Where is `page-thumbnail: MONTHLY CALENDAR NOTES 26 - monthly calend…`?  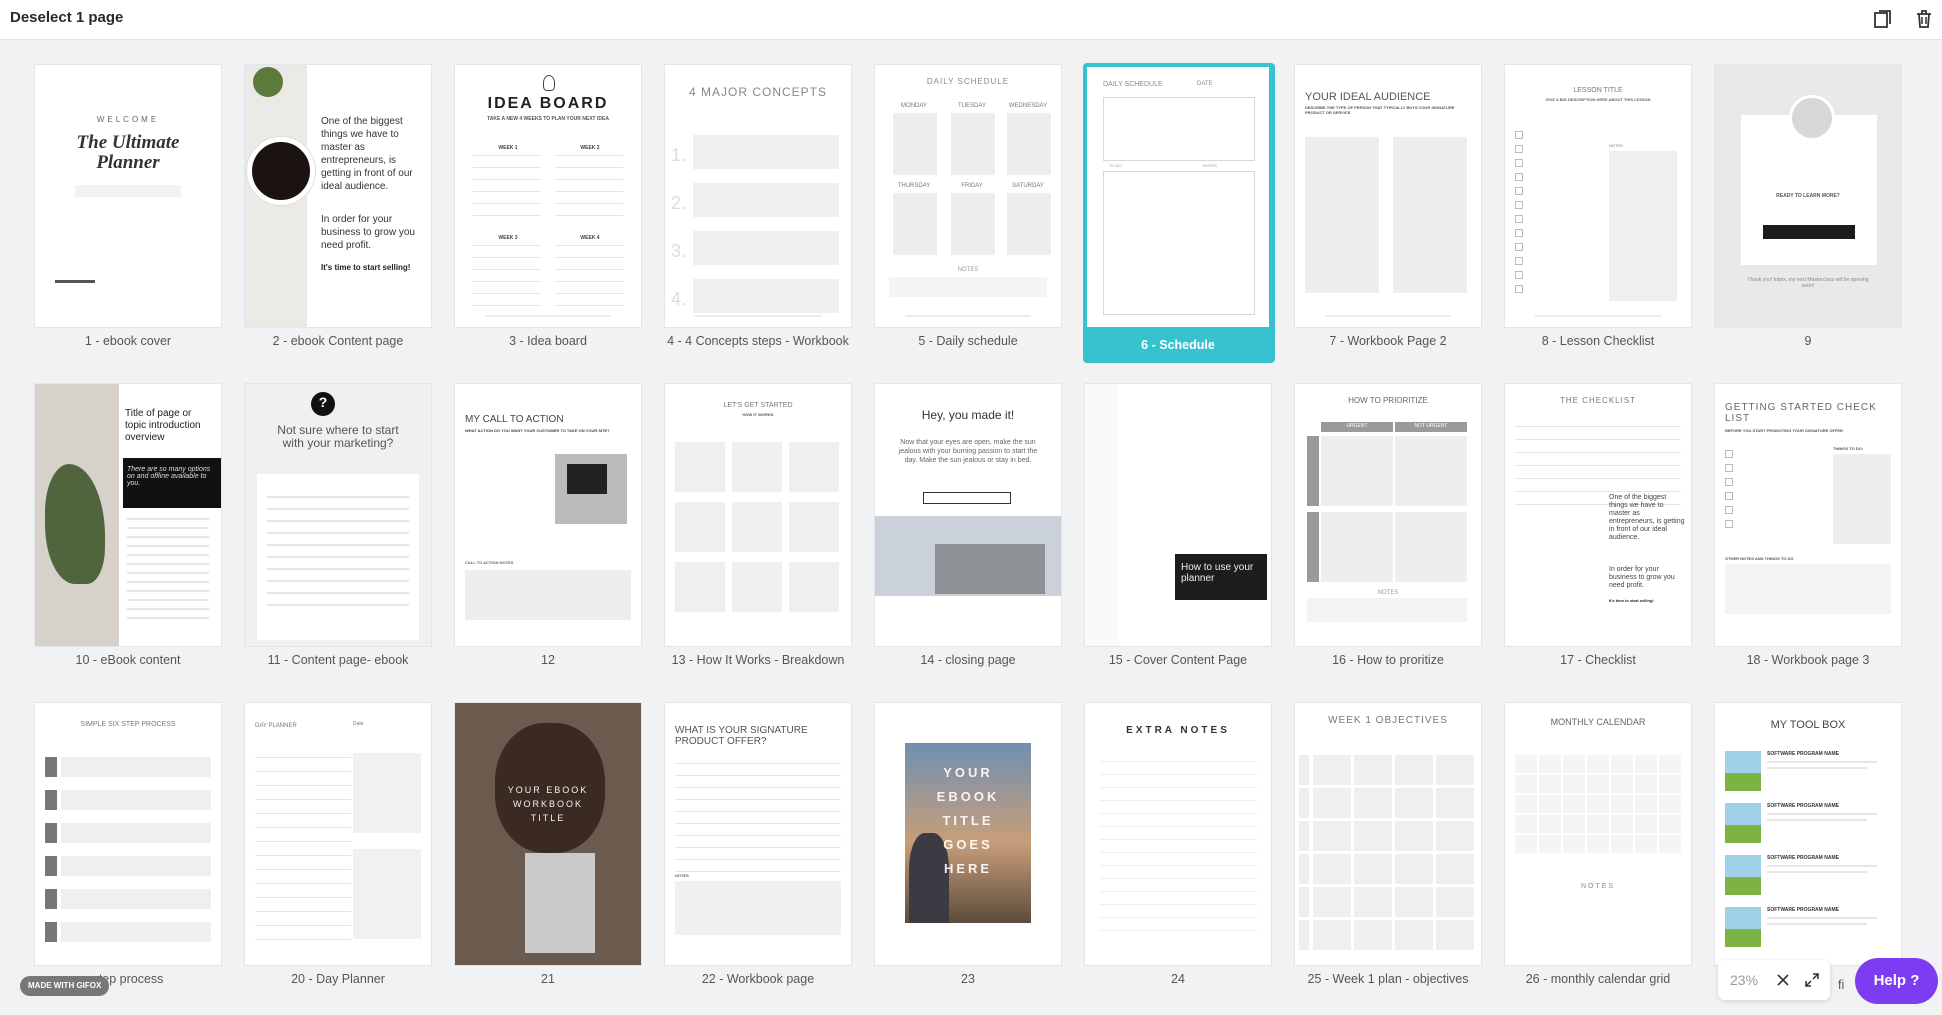
page-thumbnail: MONTHLY CALENDAR NOTES 26 - monthly calend… is located at coordinates (1596, 844).